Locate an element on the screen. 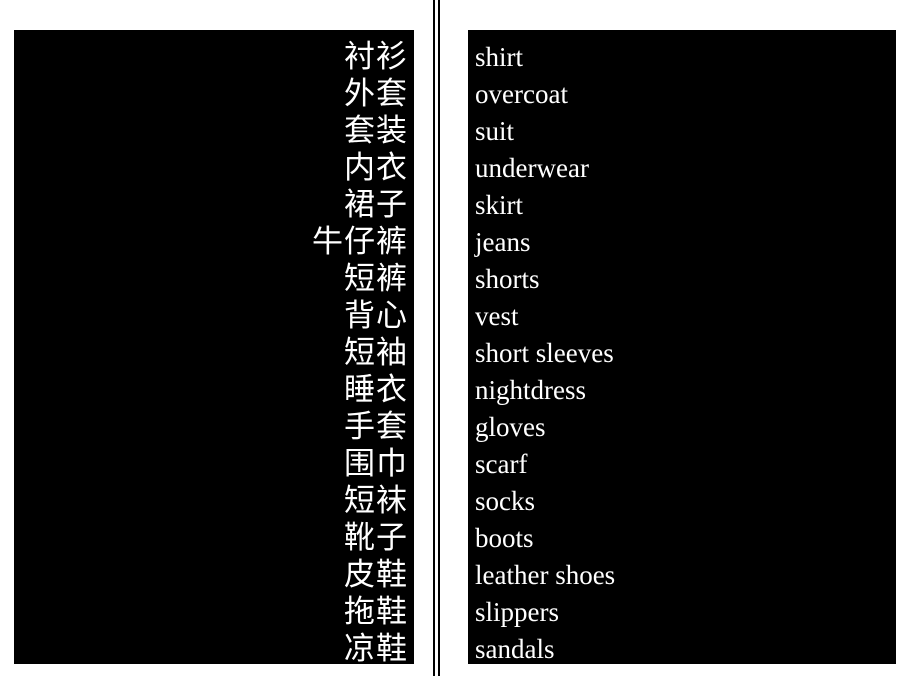 The width and height of the screenshot is (920, 690). list-item: 套装 is located at coordinates (376, 131).